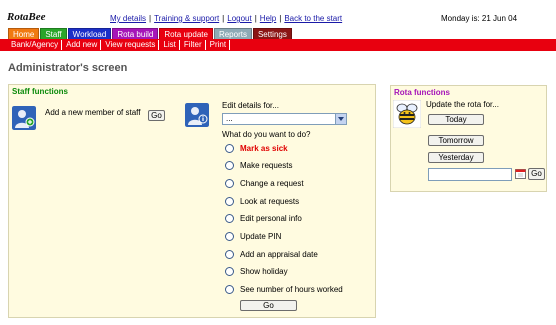 This screenshot has width=556, height=325. Describe the element at coordinates (272, 183) in the screenshot. I see `option-label: Change a request` at that location.